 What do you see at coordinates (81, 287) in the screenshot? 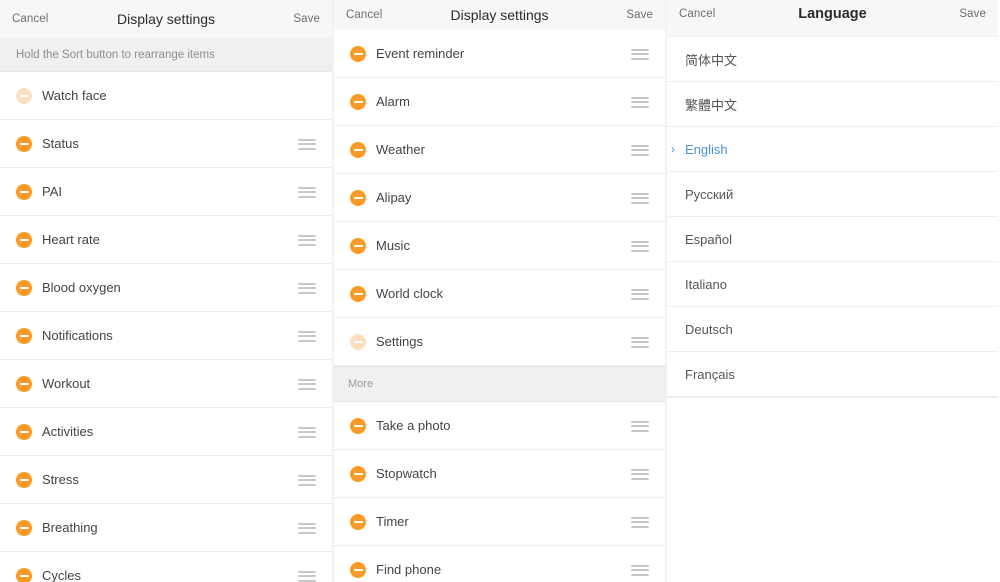
I see `list-item-label: Blood oxygen` at bounding box center [81, 287].